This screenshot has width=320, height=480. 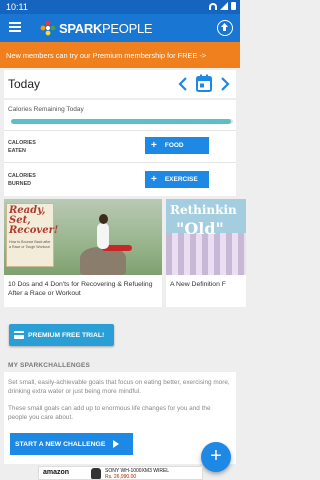 I want to click on play-icon, so click(x=116, y=444).